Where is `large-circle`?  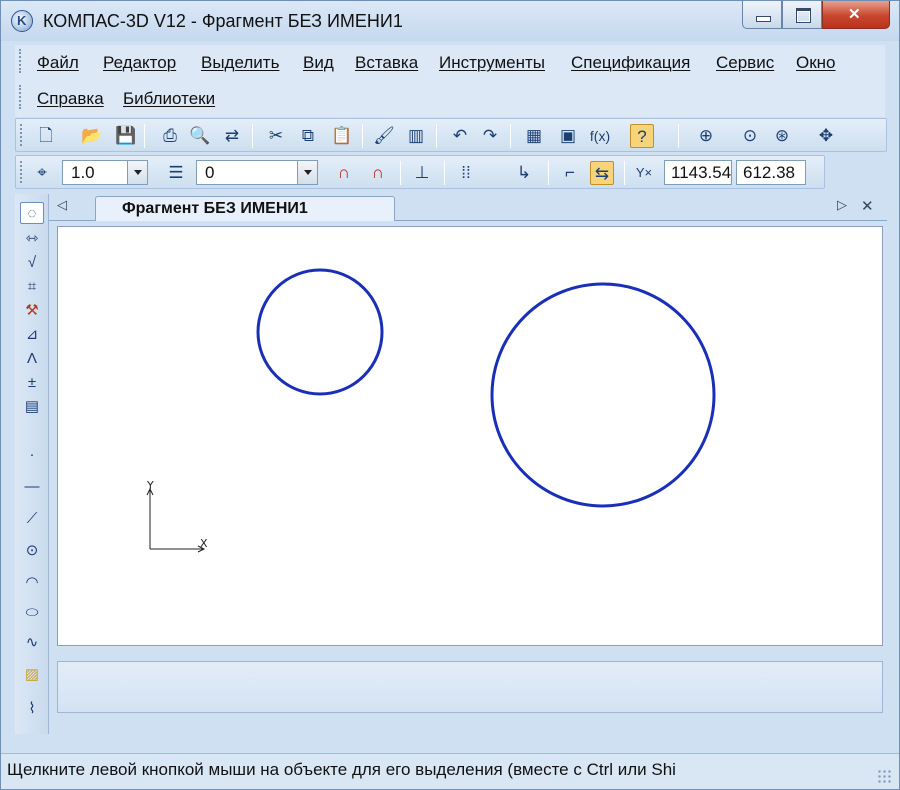 large-circle is located at coordinates (603, 395).